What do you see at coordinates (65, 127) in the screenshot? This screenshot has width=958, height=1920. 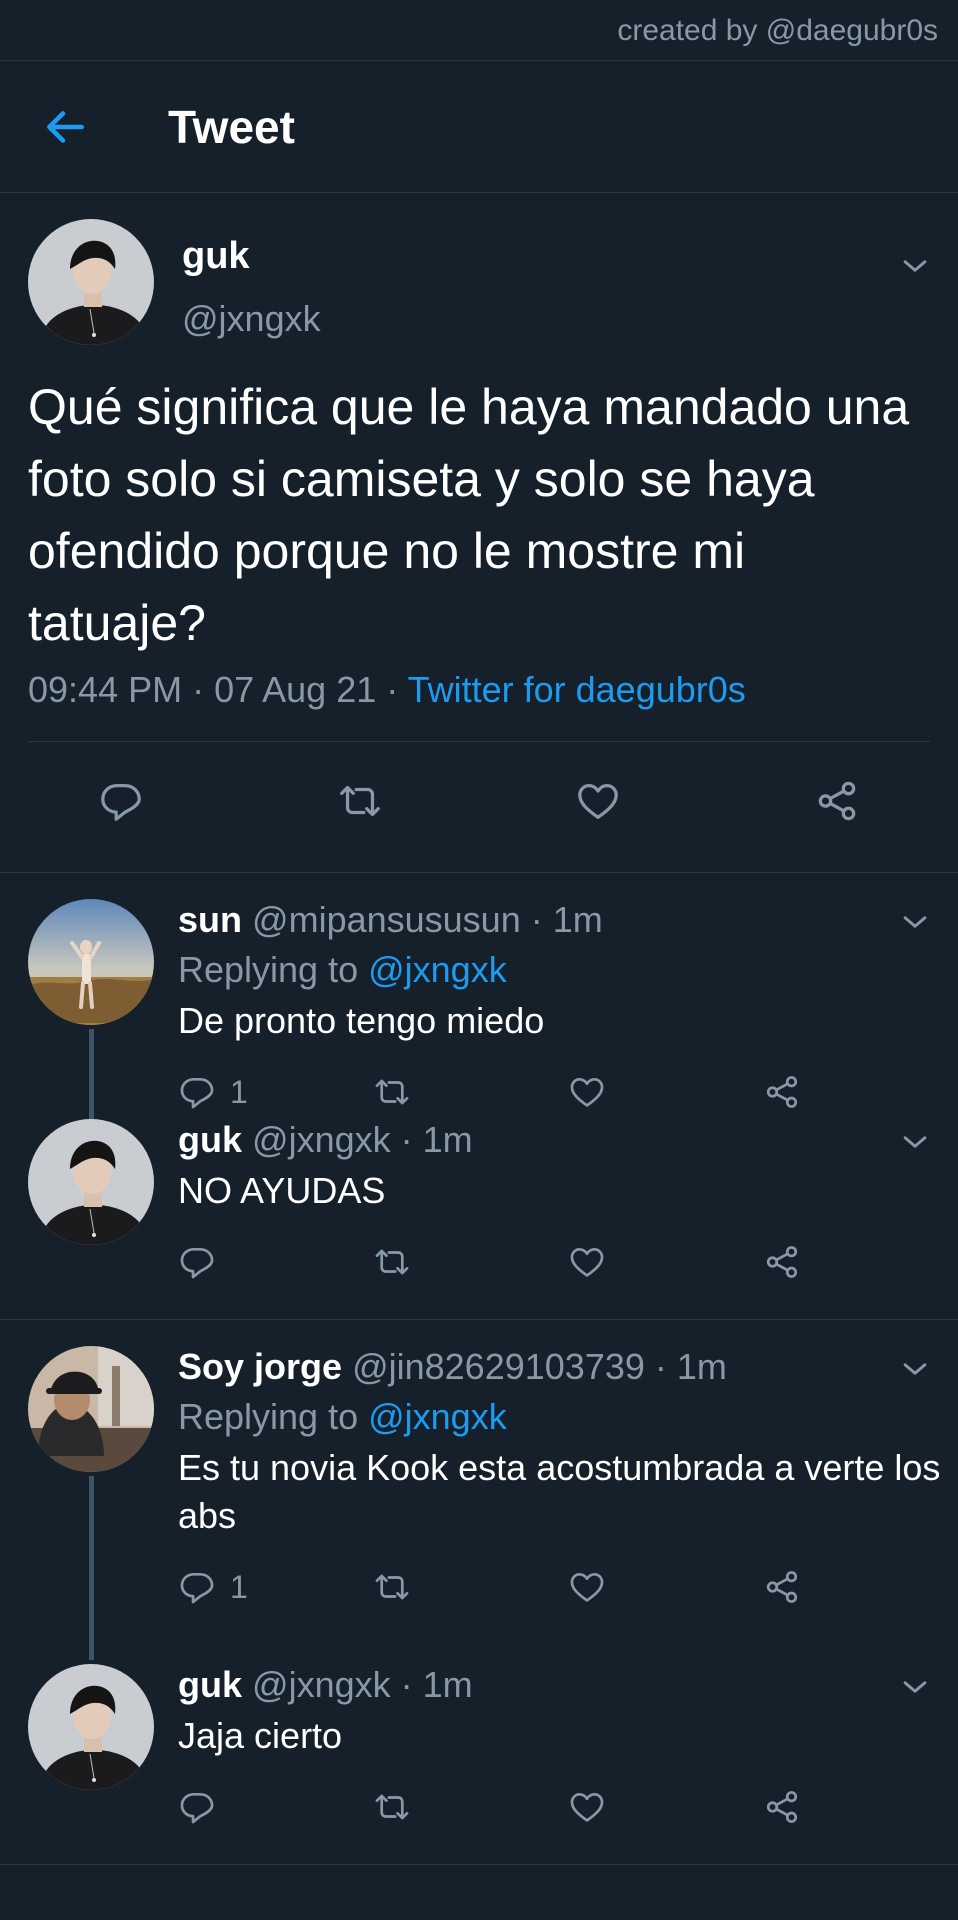 I see `arrow-left-icon` at bounding box center [65, 127].